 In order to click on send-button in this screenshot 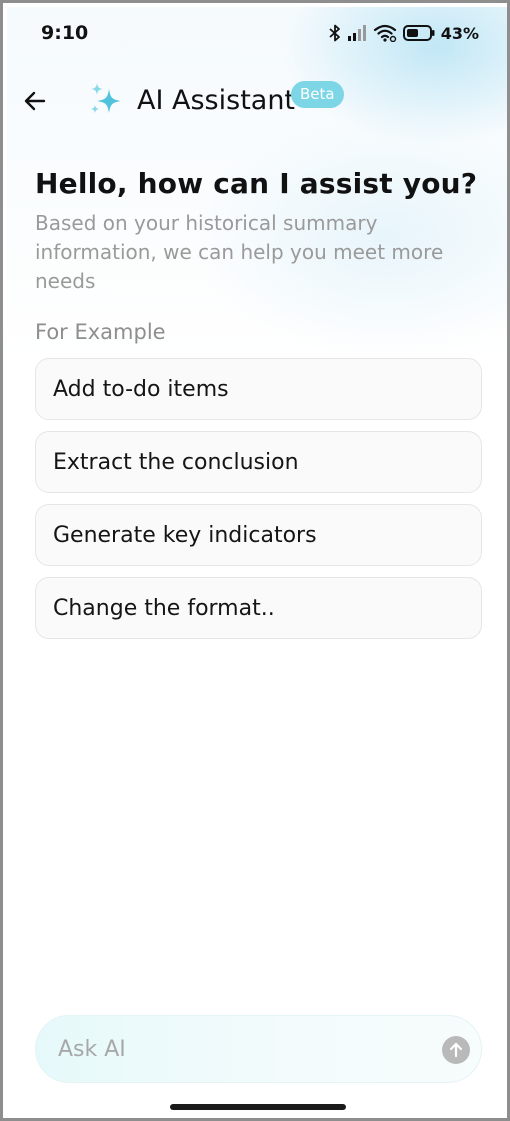, I will do `click(456, 1050)`.